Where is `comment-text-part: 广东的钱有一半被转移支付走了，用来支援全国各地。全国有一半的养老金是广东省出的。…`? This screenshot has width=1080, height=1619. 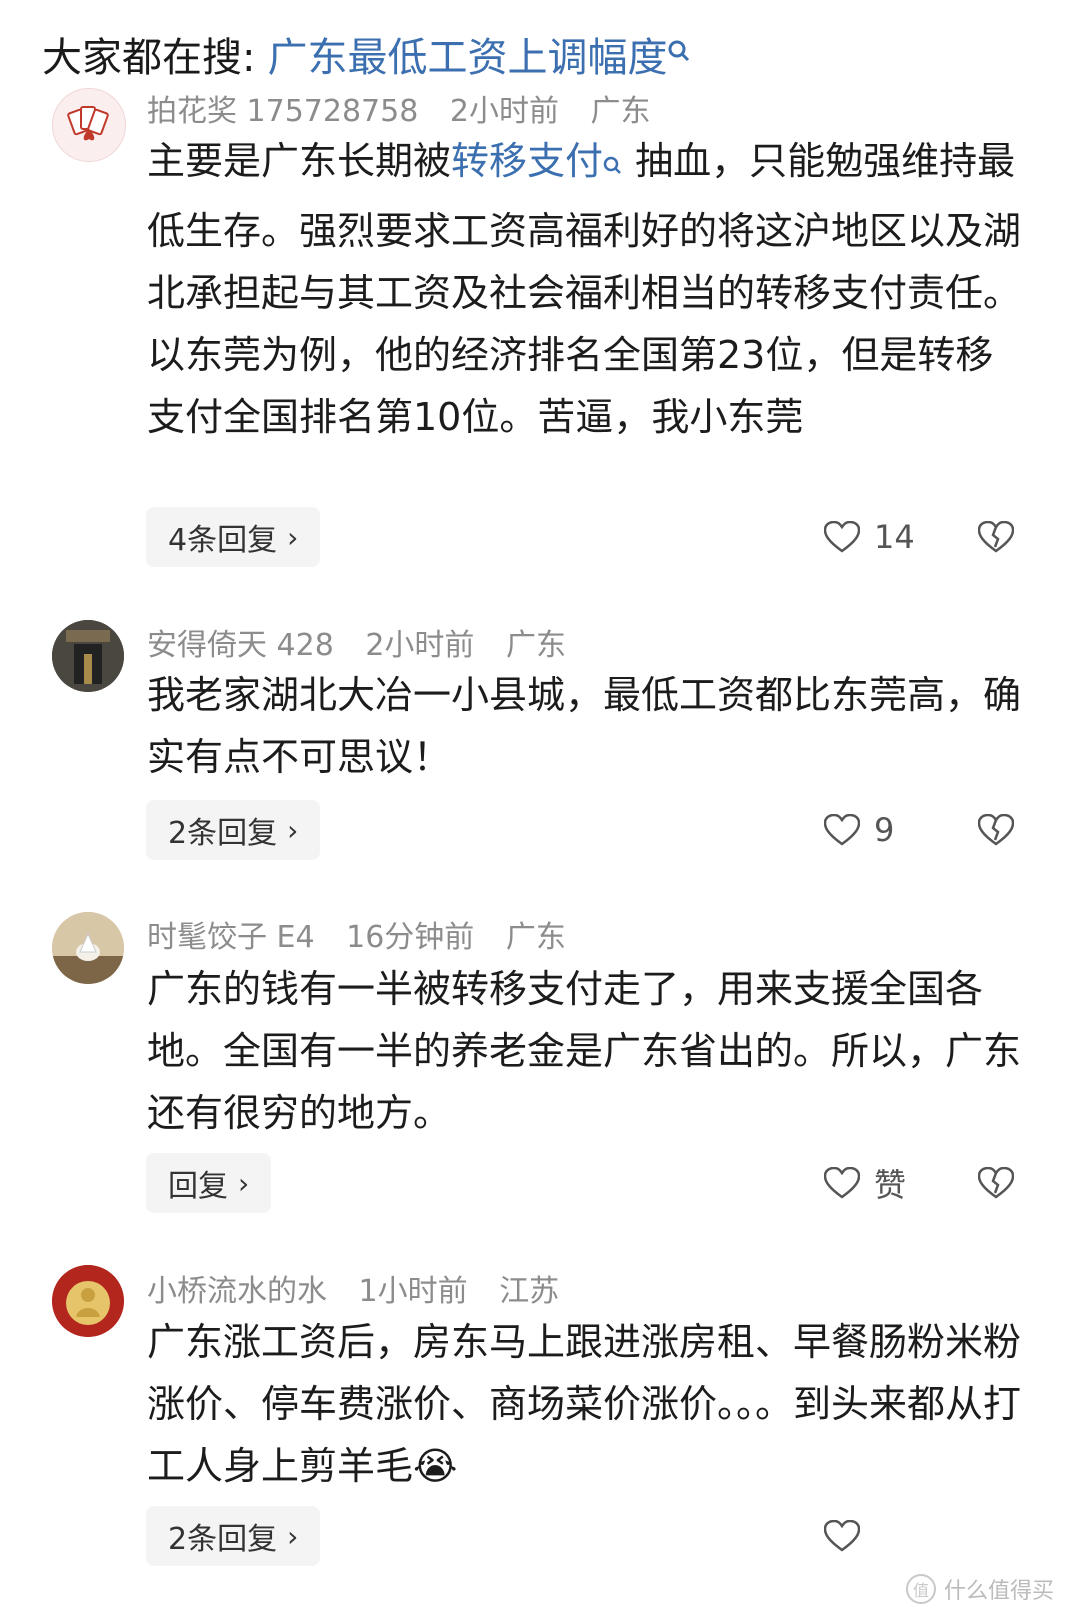 comment-text-part: 广东的钱有一半被转移支付走了，用来支援全国各地。全国有一半的养老金是广东省出的。… is located at coordinates (584, 1051).